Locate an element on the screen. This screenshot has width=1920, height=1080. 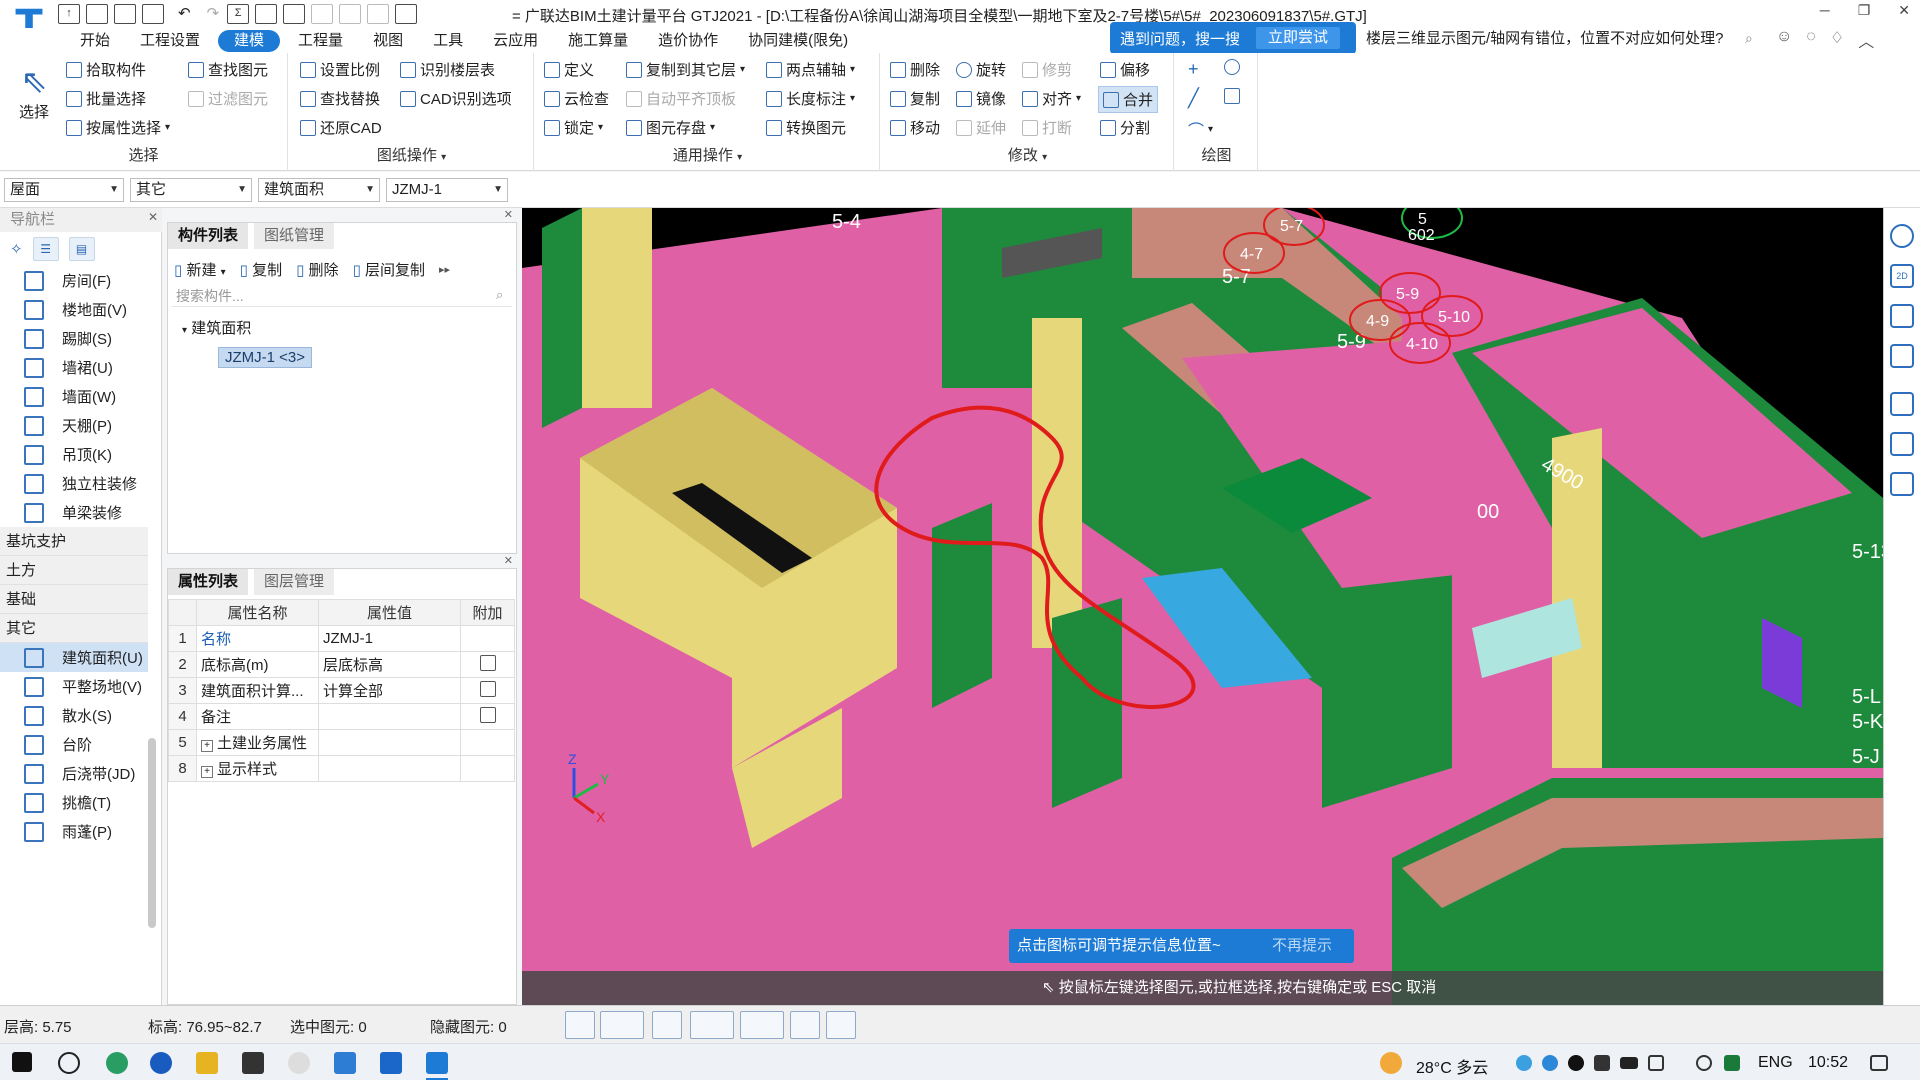
property-value: 计算全部 is located at coordinates (389, 690).